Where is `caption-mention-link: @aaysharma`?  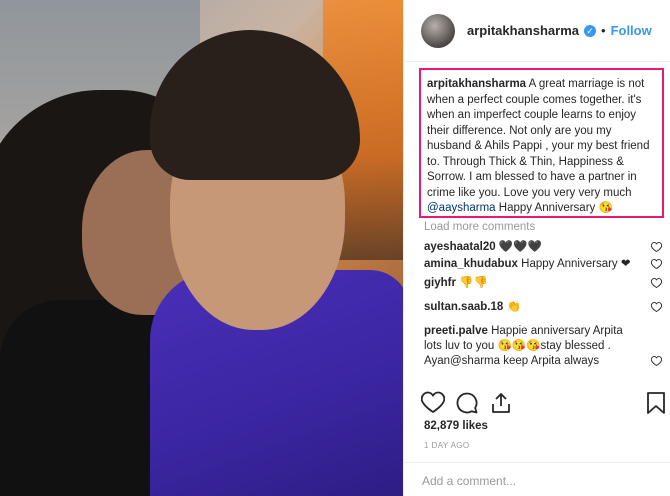 caption-mention-link: @aaysharma is located at coordinates (461, 208).